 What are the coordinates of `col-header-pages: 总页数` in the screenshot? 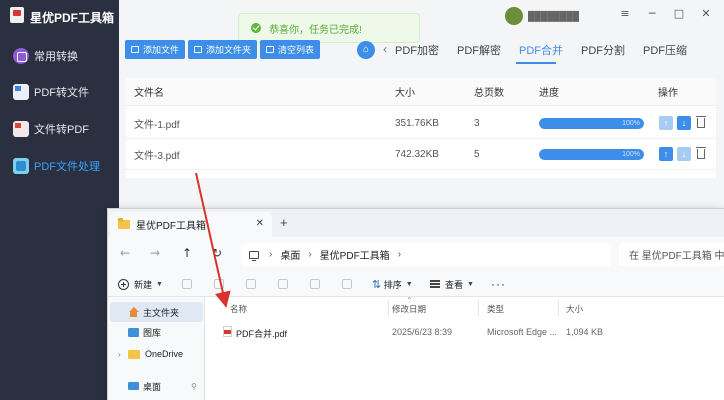 It's located at (489, 93).